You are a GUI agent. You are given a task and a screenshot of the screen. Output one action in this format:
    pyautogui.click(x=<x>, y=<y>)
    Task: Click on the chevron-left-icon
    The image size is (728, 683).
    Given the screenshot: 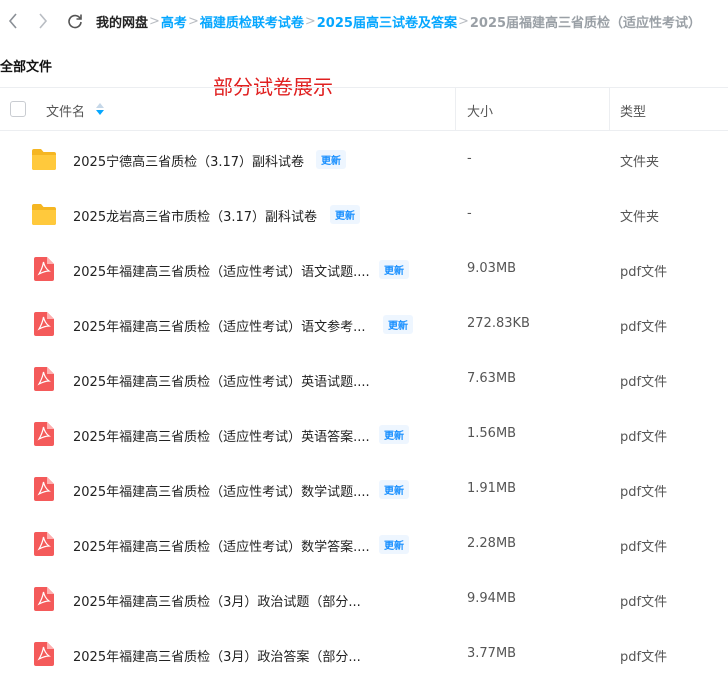 What is the action you would take?
    pyautogui.click(x=12, y=21)
    